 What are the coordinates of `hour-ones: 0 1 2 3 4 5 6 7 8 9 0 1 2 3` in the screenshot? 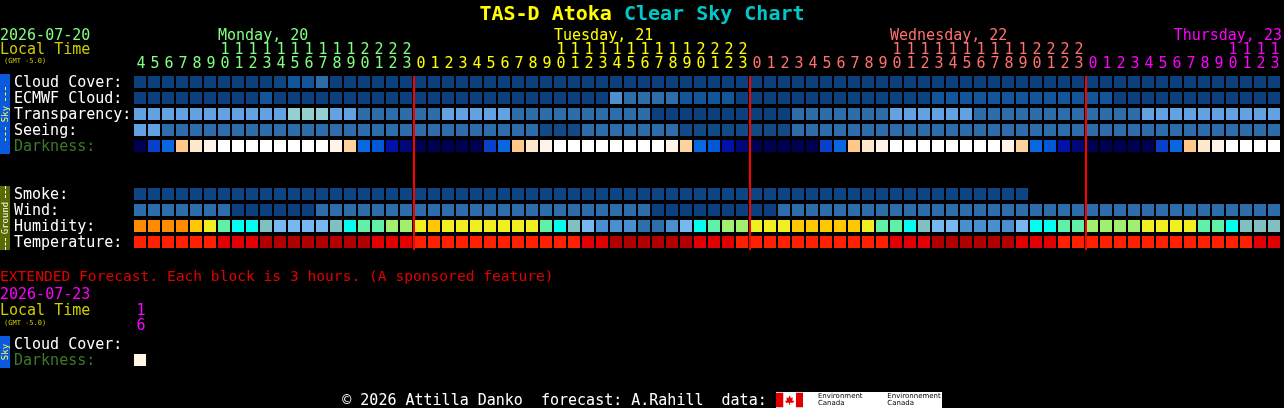 It's located at (1182, 63).